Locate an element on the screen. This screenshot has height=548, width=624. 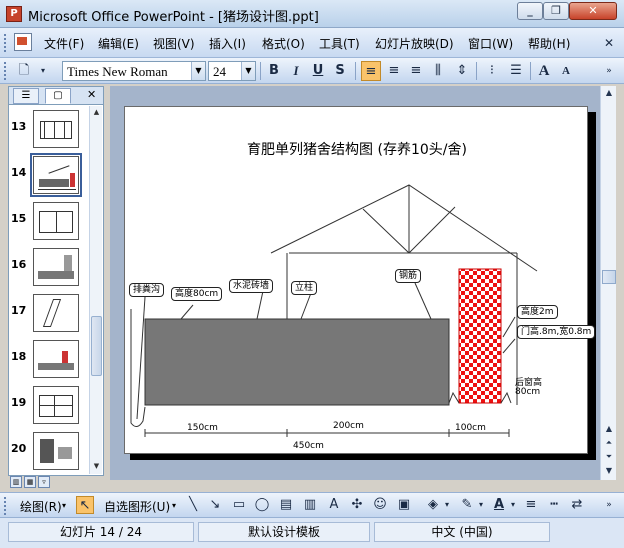
design-template-status: 默认设计模板 is located at coordinates (284, 532).